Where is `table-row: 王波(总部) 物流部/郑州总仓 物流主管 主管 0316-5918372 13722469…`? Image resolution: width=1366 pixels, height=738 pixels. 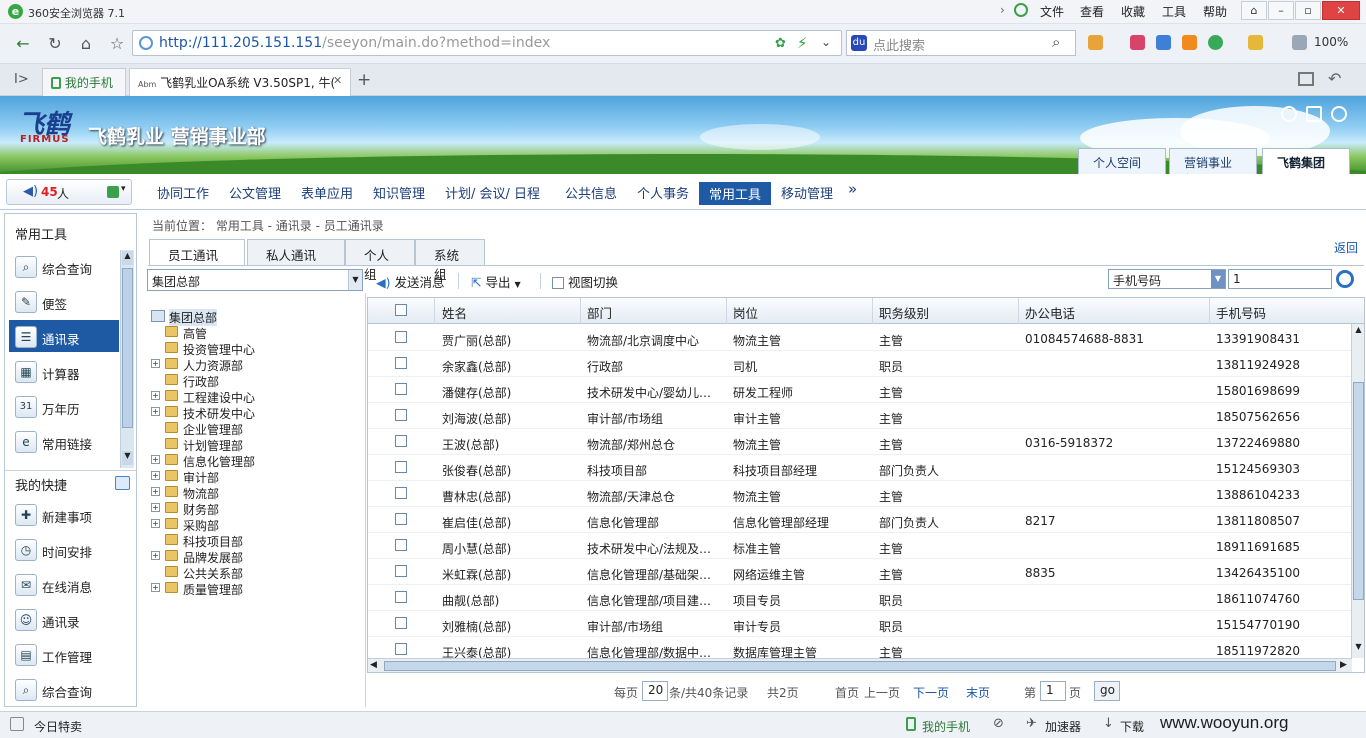 table-row: 王波(总部) 物流部/郑州总仓 物流主管 主管 0316-5918372 13722469… is located at coordinates (860, 442).